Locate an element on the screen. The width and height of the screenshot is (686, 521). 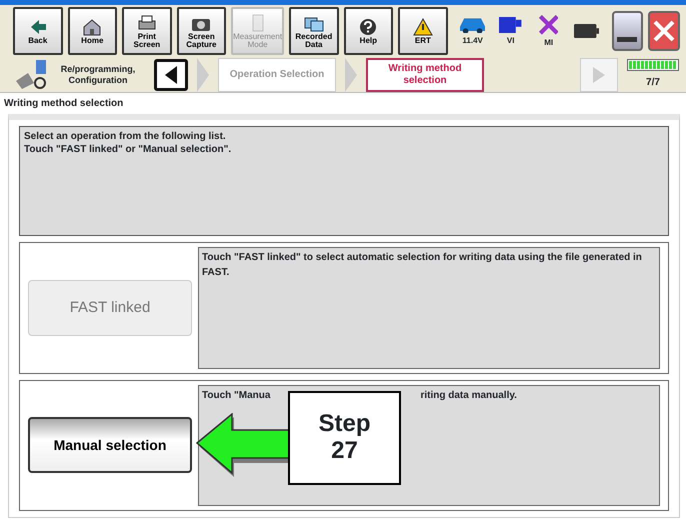
status-label: VI is located at coordinates (510, 41).